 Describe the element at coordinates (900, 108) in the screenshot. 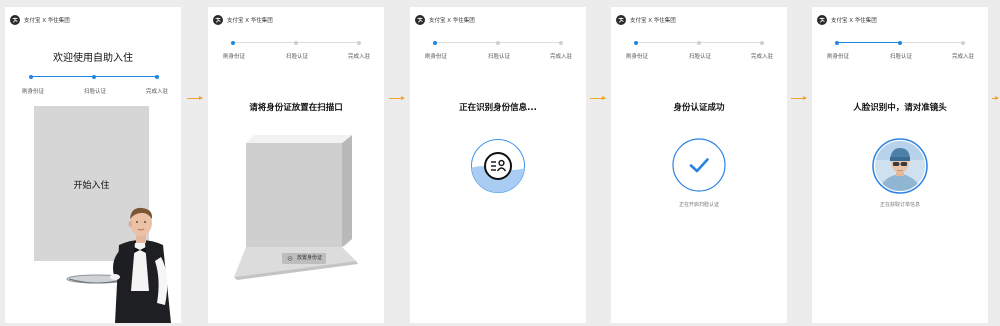

I see `page-title: 人脸识别中，请对准镜头` at that location.